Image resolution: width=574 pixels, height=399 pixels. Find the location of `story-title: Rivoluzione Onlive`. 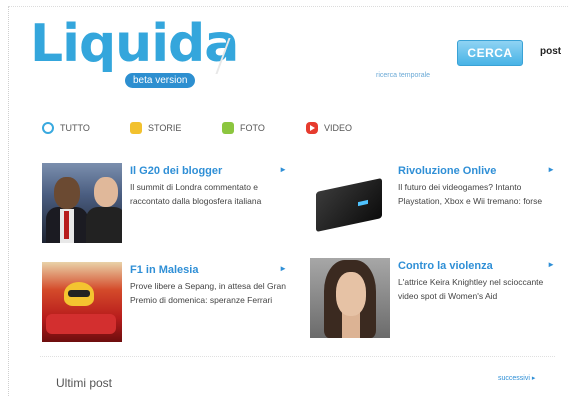

story-title: Rivoluzione Onlive is located at coordinates (447, 171).